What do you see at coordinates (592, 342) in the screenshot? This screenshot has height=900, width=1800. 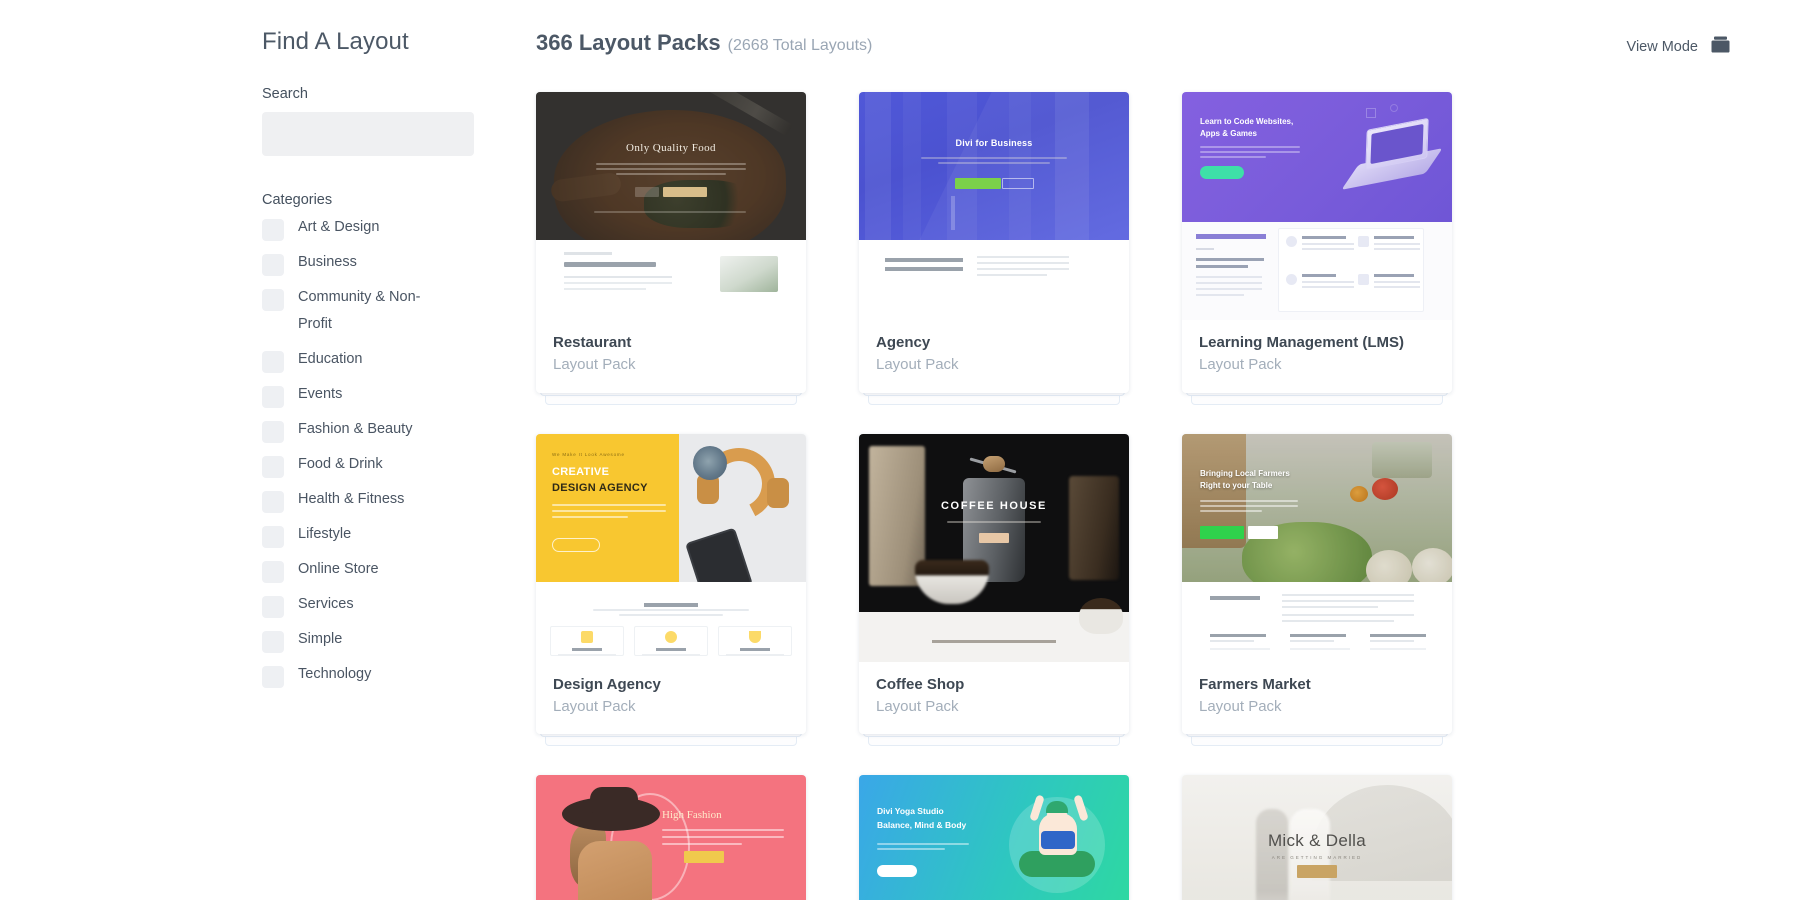 I see `card-title: Restaurant` at bounding box center [592, 342].